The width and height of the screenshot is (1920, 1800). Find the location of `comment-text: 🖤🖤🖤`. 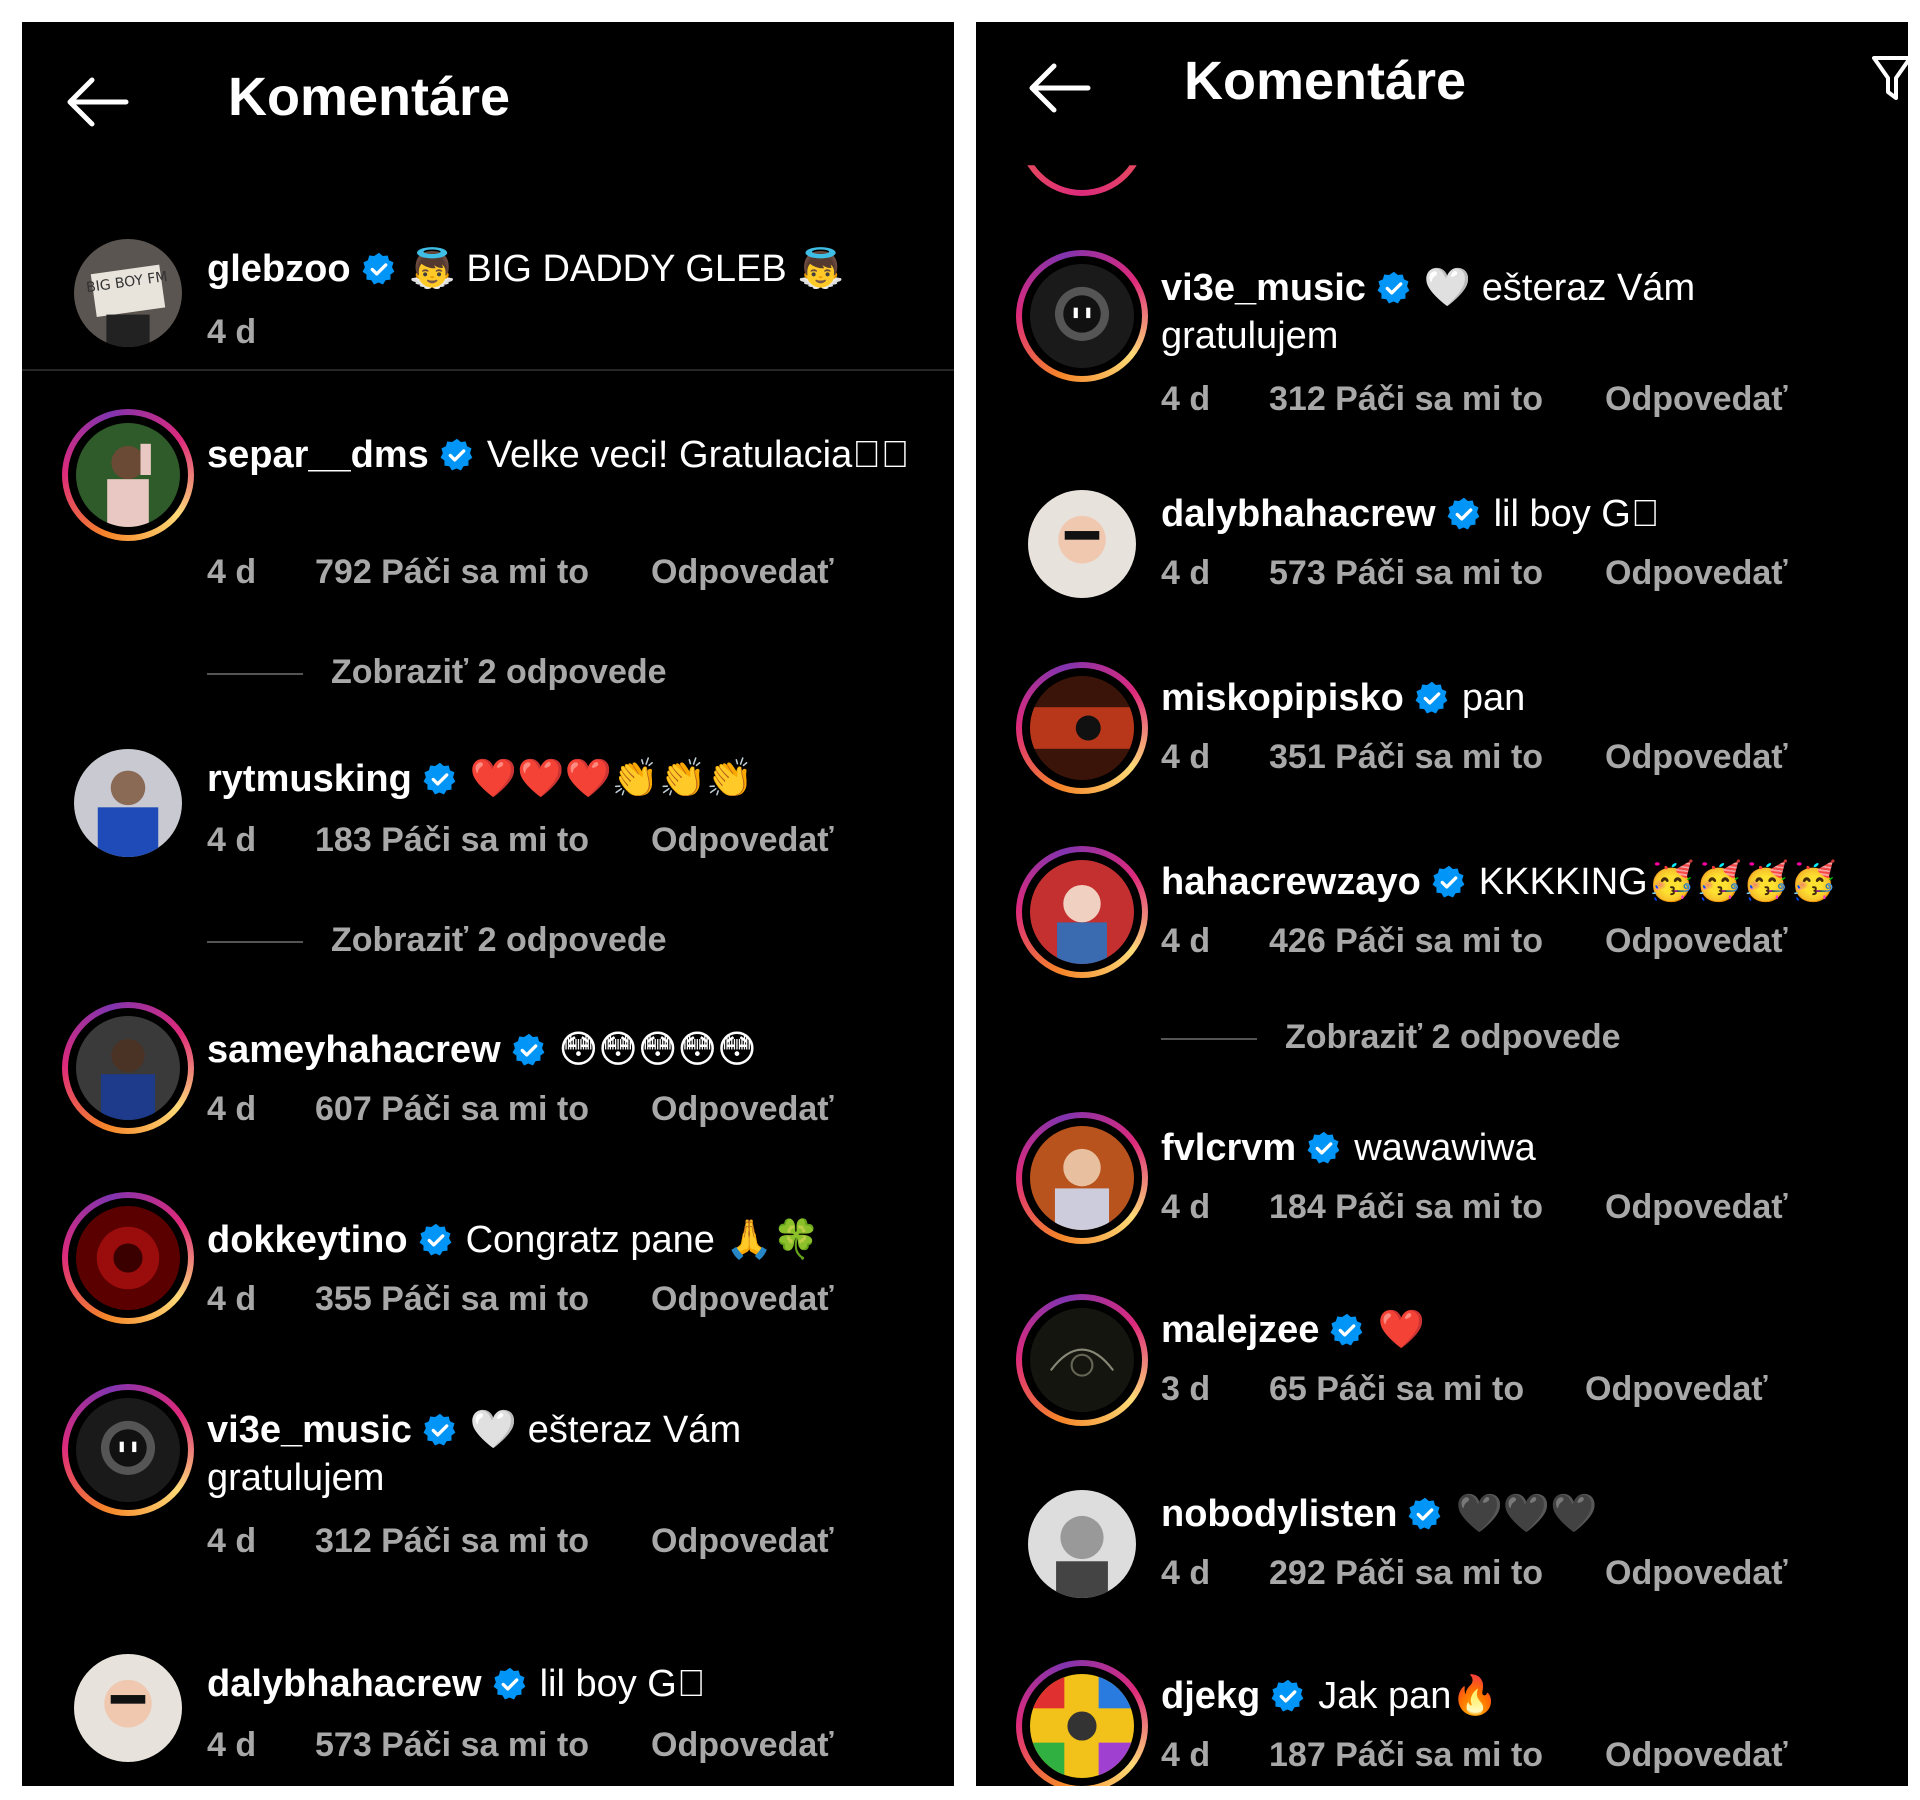

comment-text: 🖤🖤🖤 is located at coordinates (1526, 1514).